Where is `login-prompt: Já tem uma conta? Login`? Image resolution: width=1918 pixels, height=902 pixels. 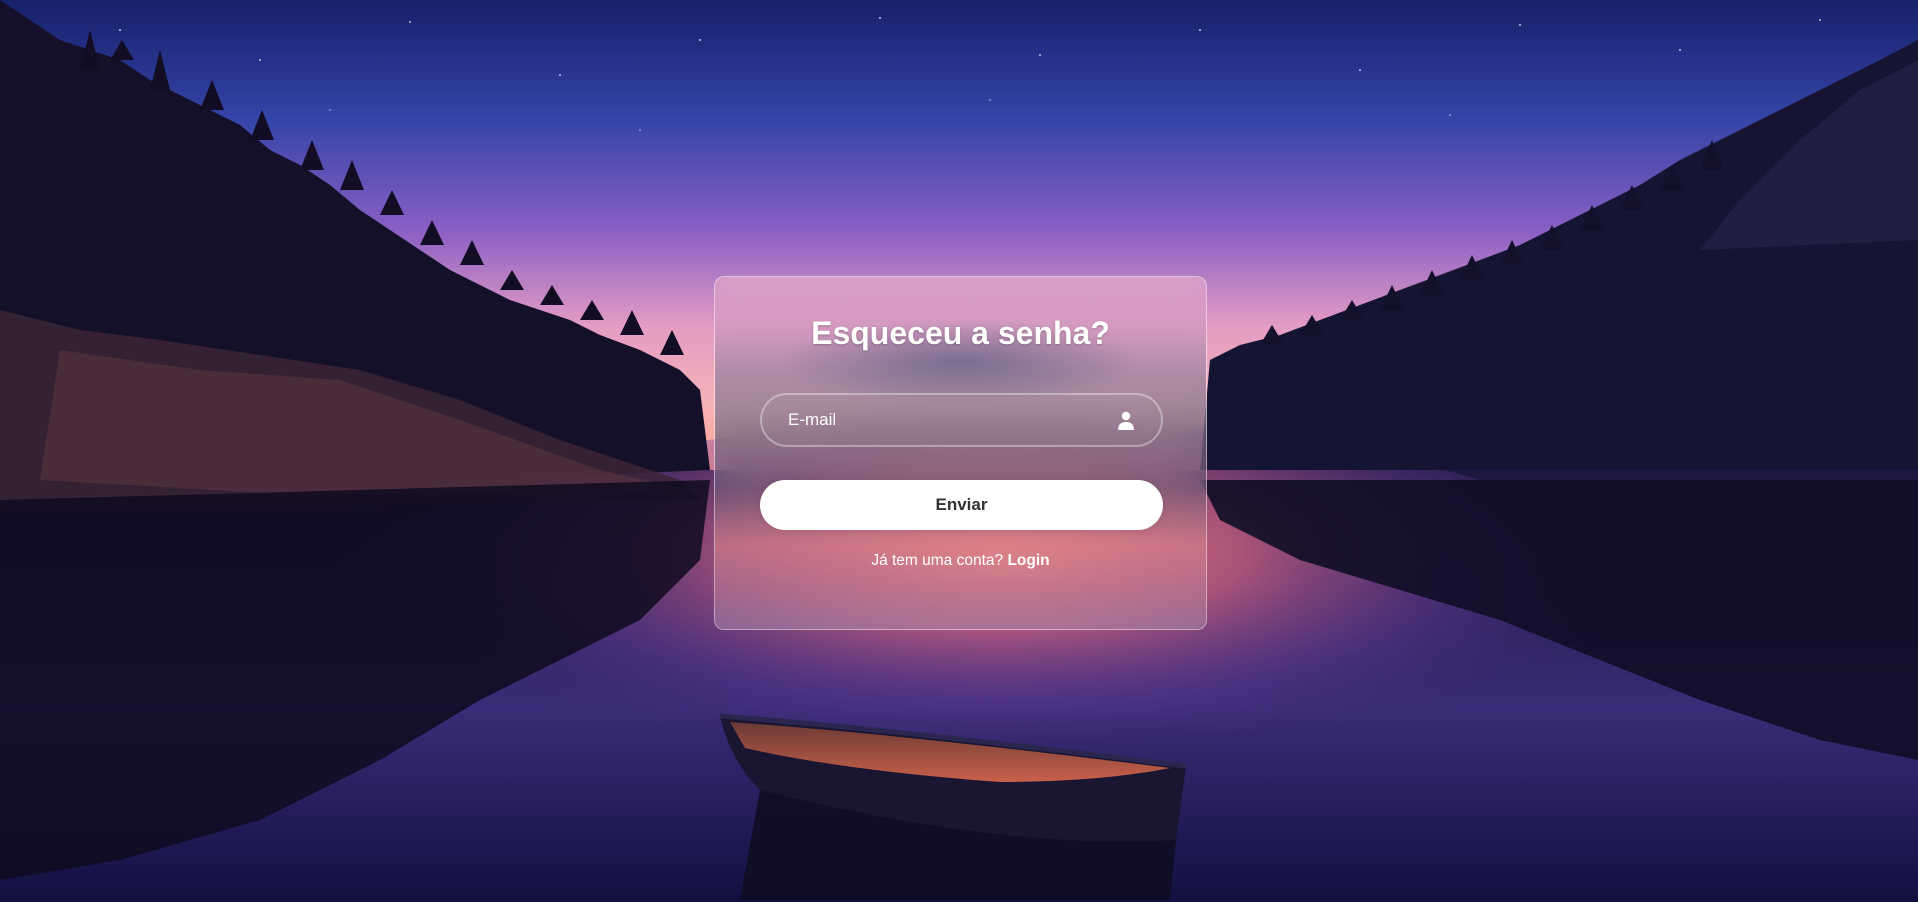 login-prompt: Já tem uma conta? Login is located at coordinates (960, 561).